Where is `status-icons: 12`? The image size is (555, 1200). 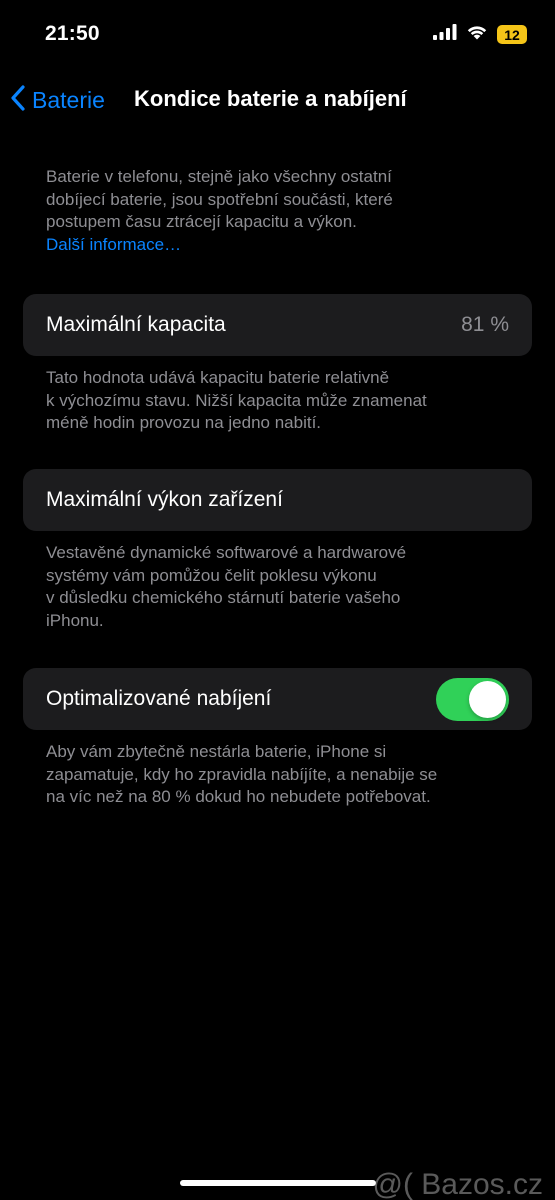 status-icons: 12 is located at coordinates (480, 34).